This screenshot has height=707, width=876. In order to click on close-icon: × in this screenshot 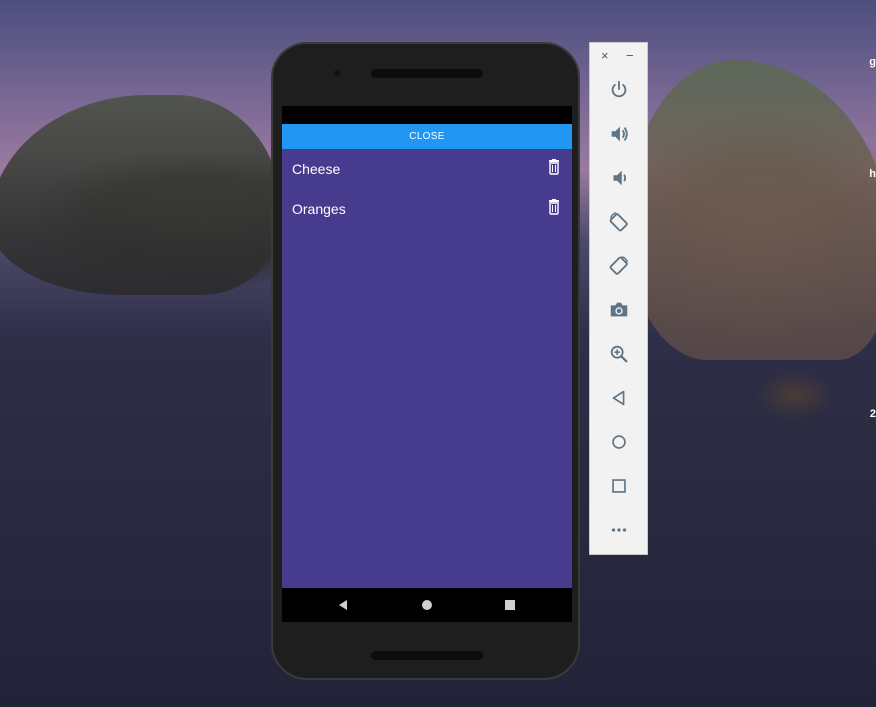, I will do `click(605, 56)`.